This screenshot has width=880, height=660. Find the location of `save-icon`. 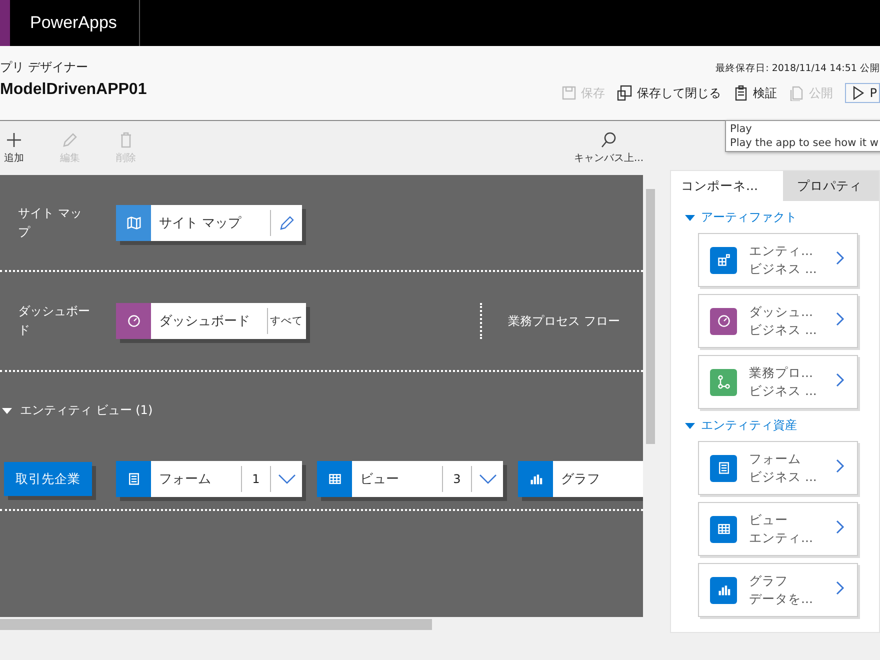

save-icon is located at coordinates (568, 93).